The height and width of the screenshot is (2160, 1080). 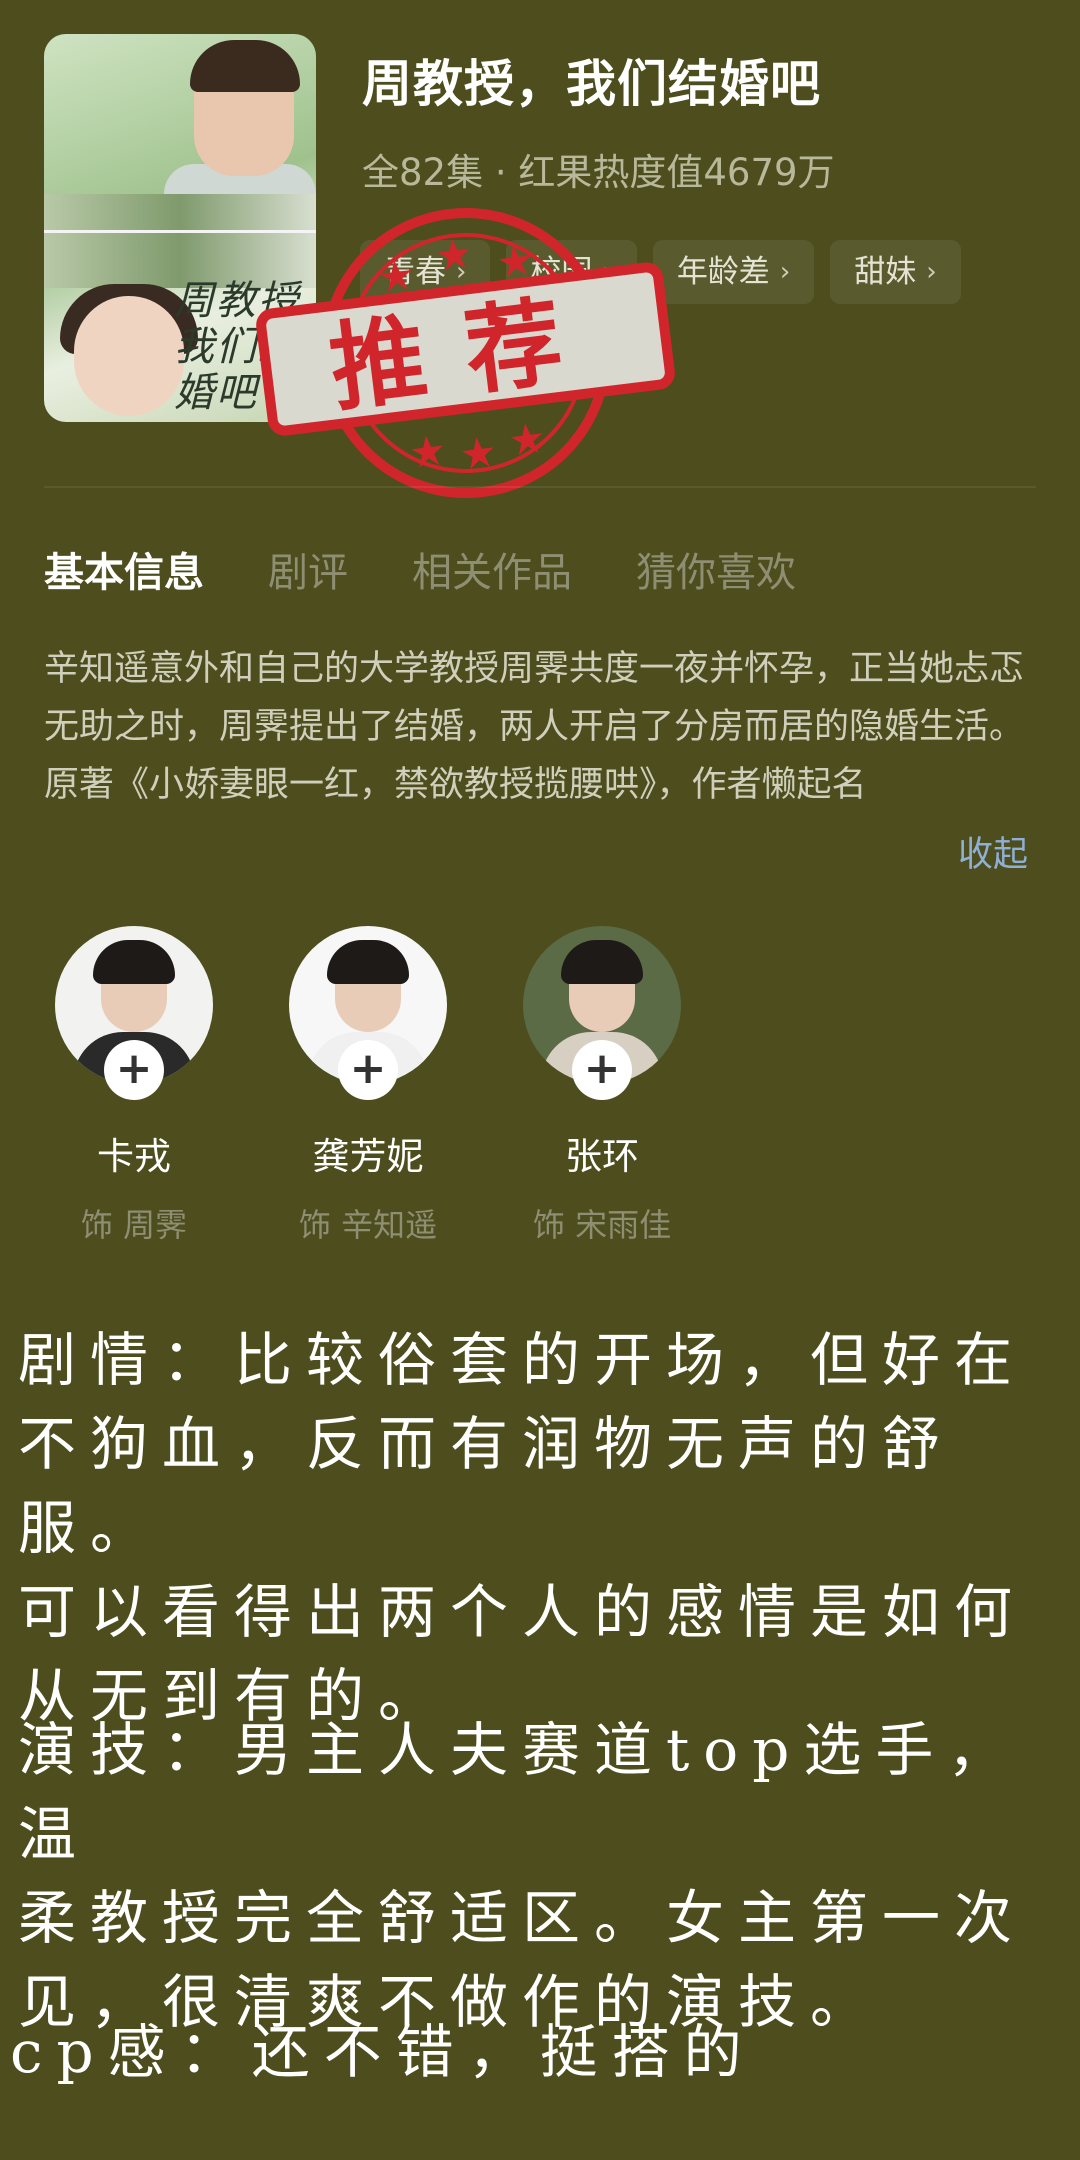 I want to click on drama-meta: 全82集 · 红果热度值4679万, so click(x=598, y=172).